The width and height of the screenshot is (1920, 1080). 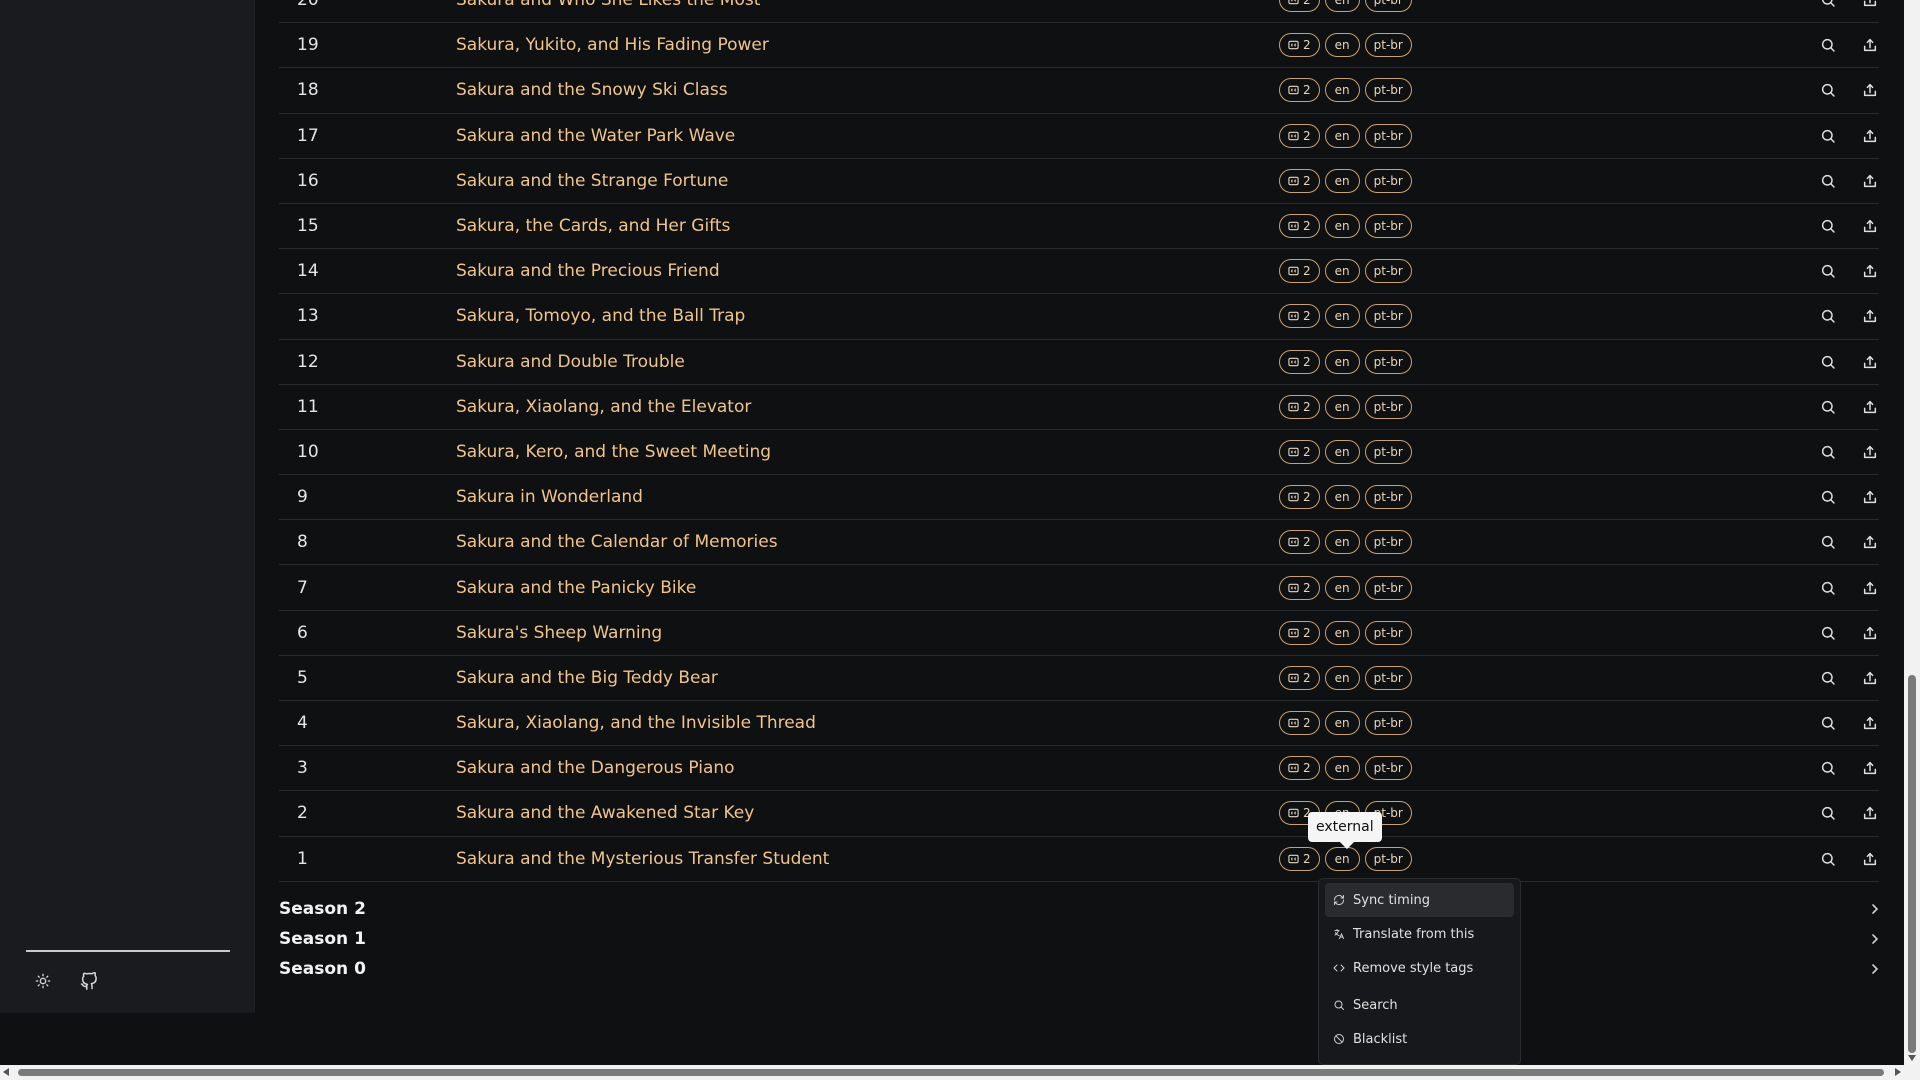 I want to click on scroll-down-arrow, so click(x=1912, y=1058).